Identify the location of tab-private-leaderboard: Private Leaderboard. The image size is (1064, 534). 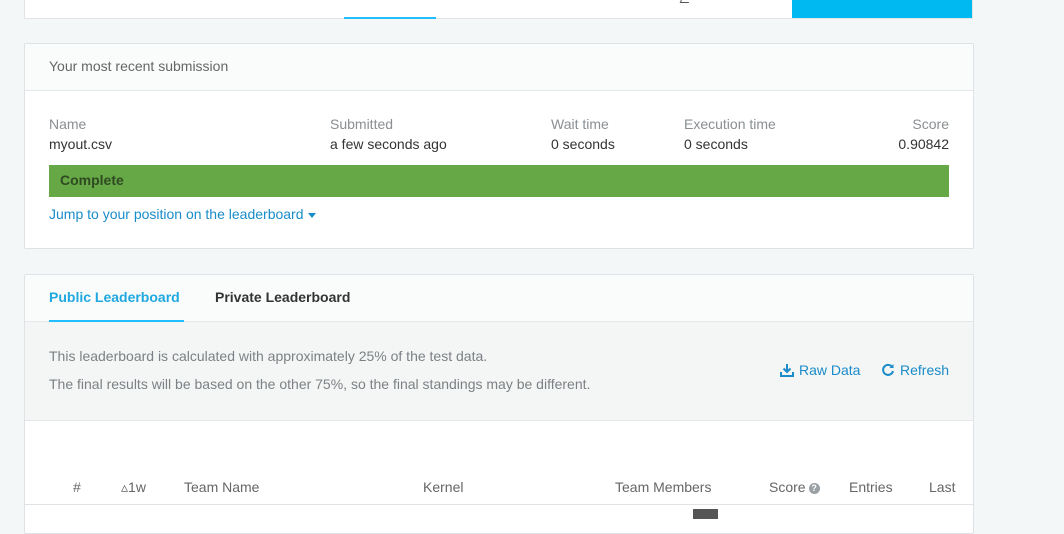
(282, 297).